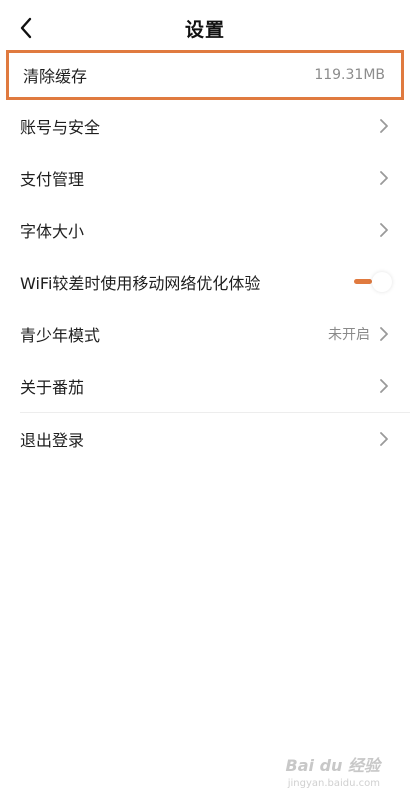 The width and height of the screenshot is (410, 809). Describe the element at coordinates (205, 75) in the screenshot. I see `settings-item-clear-cache: 清除缓存 119.31MB` at that location.